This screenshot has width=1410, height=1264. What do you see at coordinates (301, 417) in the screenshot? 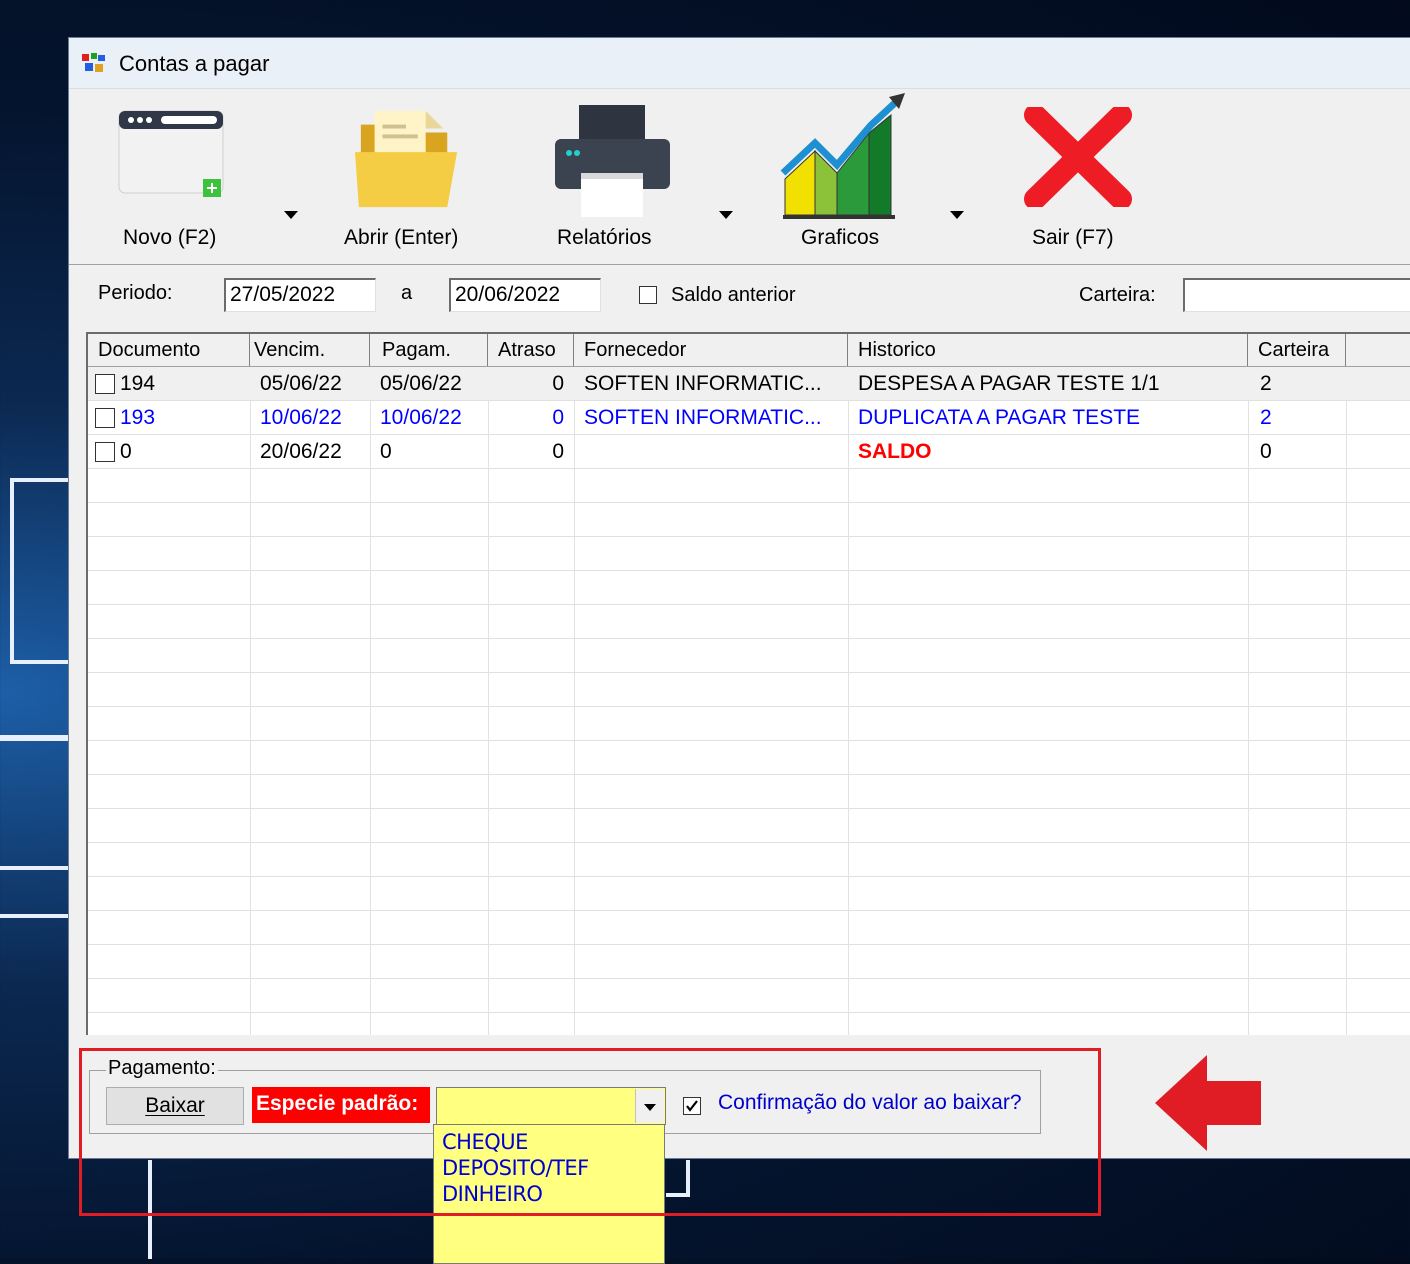
I see `vencim-cell: 10/06/22` at bounding box center [301, 417].